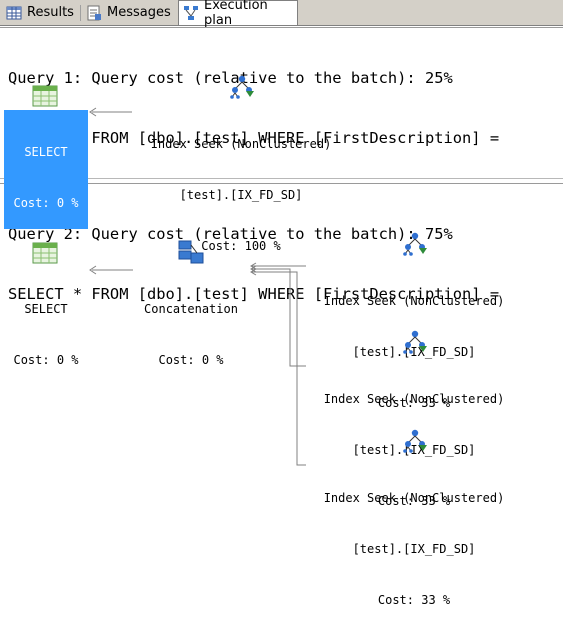  I want to click on q1-seek-cost: Cost: 100 %, so click(241, 246).